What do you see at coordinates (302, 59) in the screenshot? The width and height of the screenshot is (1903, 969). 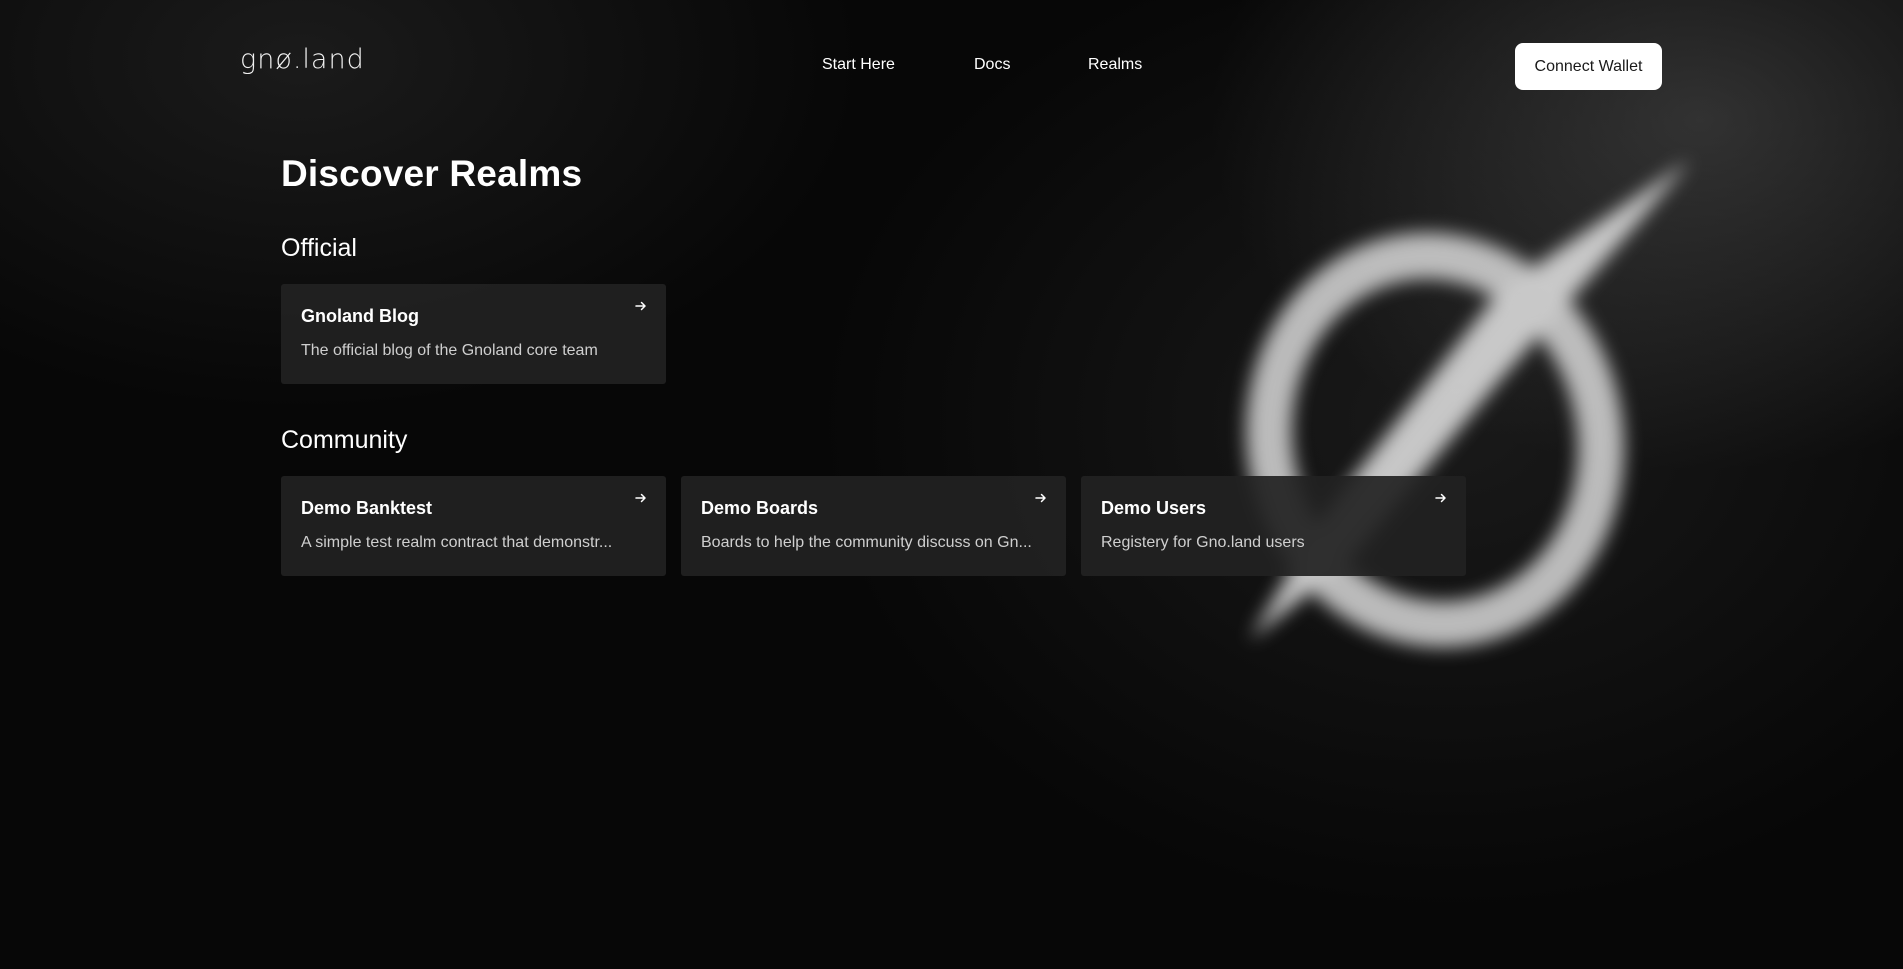 I see `gnoland-logo: gnø.land` at bounding box center [302, 59].